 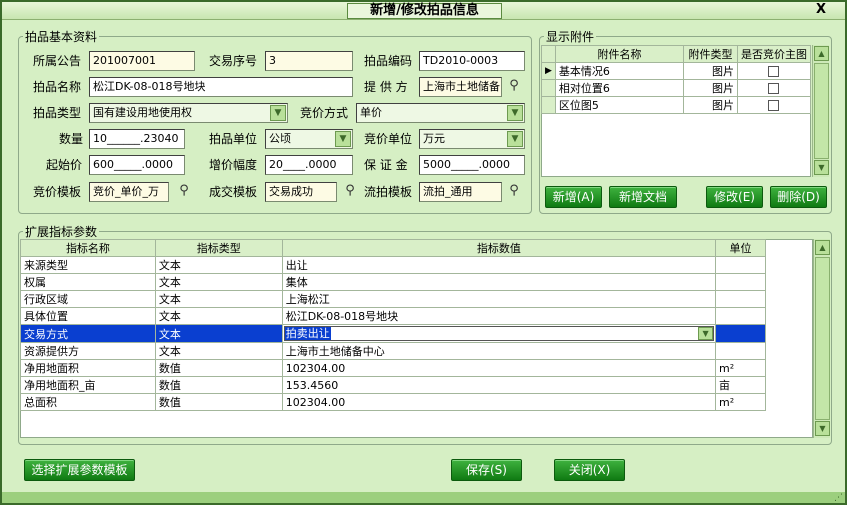 I want to click on trade-method-editor: 拍卖出让 ▼, so click(x=499, y=333).